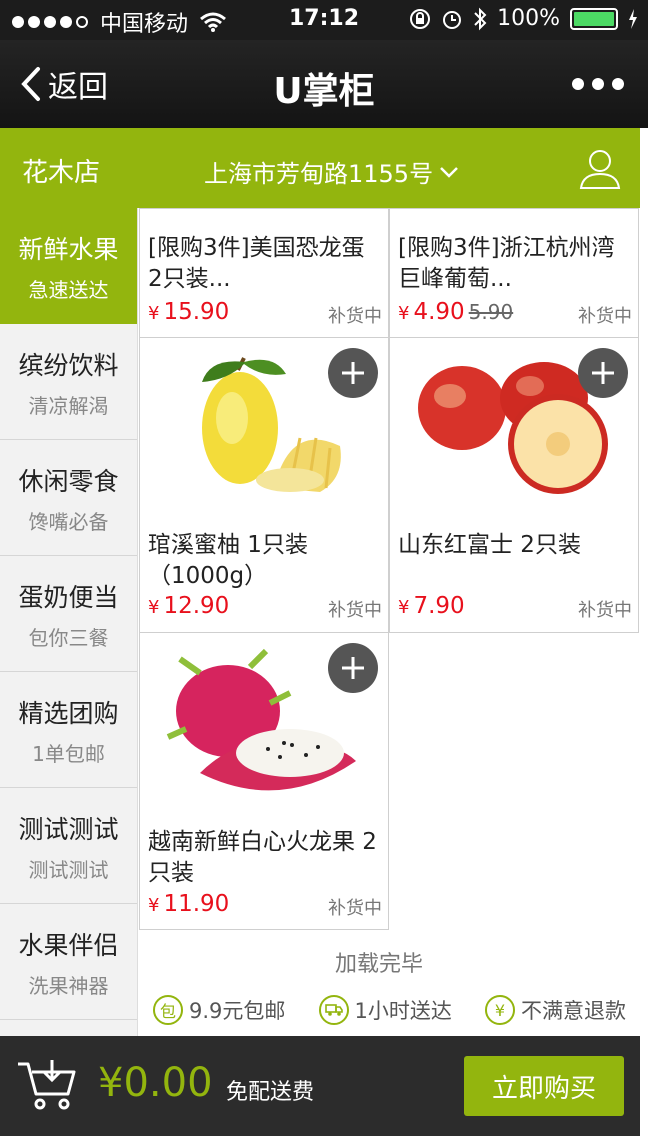 The width and height of the screenshot is (648, 1136). Describe the element at coordinates (480, 18) in the screenshot. I see `bluetooth-icon` at that location.